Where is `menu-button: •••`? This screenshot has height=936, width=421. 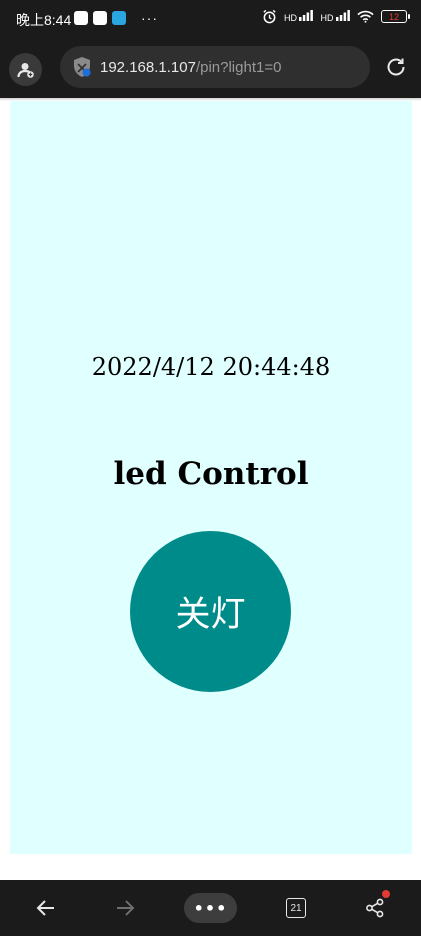 menu-button: ••• is located at coordinates (210, 908).